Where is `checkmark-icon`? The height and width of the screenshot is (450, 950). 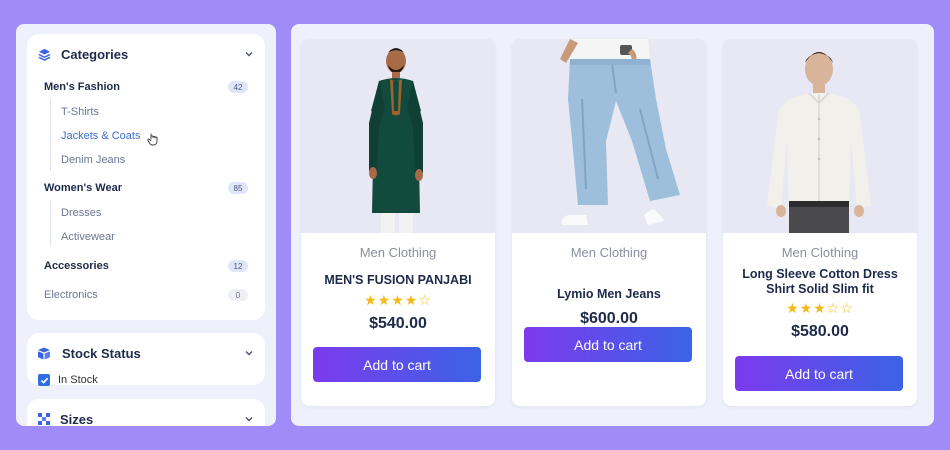 checkmark-icon is located at coordinates (44, 380).